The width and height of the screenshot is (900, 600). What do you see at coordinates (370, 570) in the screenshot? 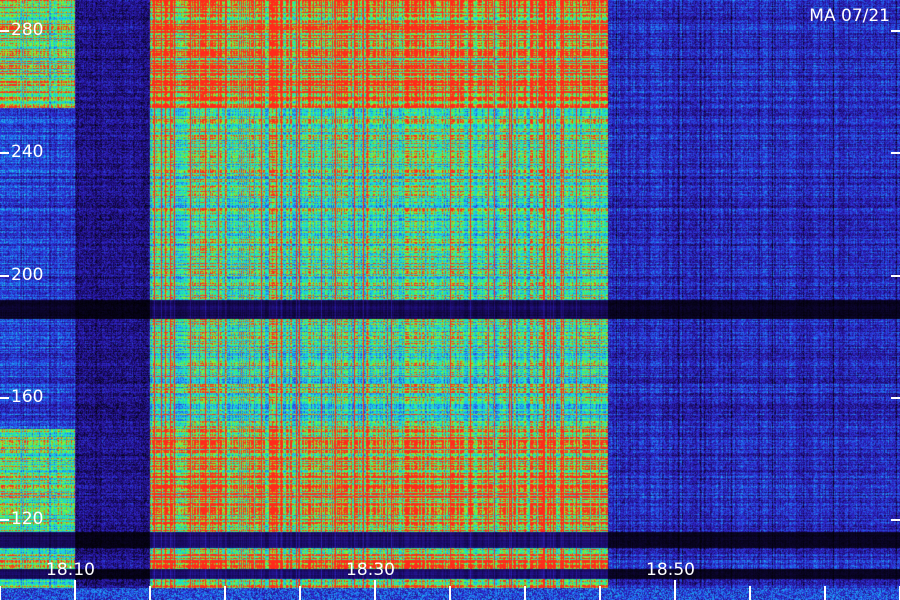
I see `x-tick-label: 18:30` at bounding box center [370, 570].